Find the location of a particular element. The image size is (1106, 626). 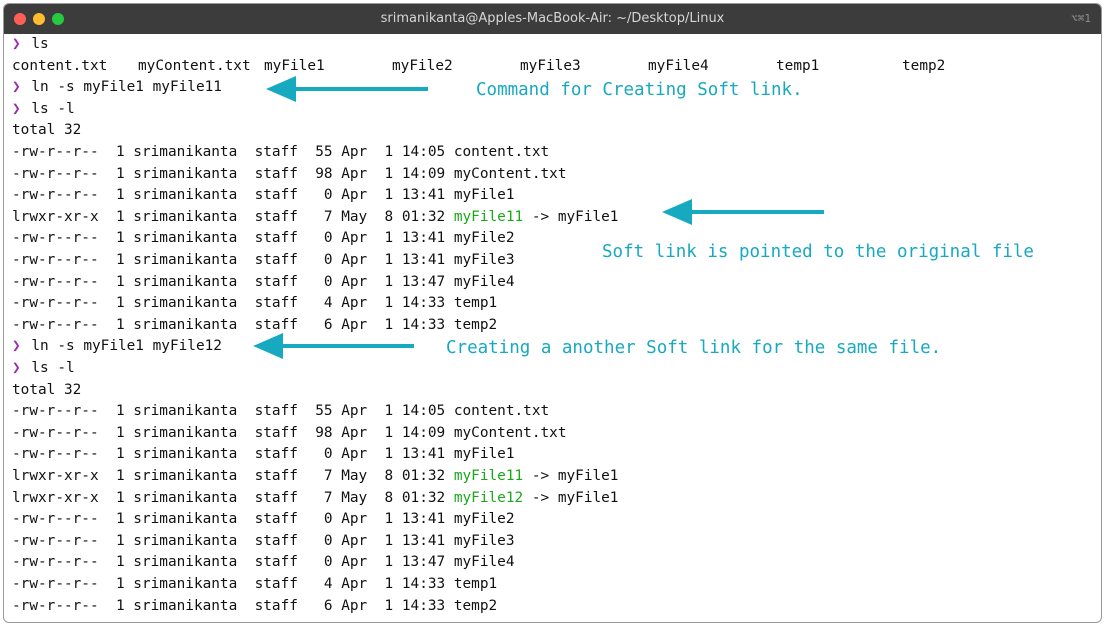

arrow-to-symlink-entry is located at coordinates (743, 212).